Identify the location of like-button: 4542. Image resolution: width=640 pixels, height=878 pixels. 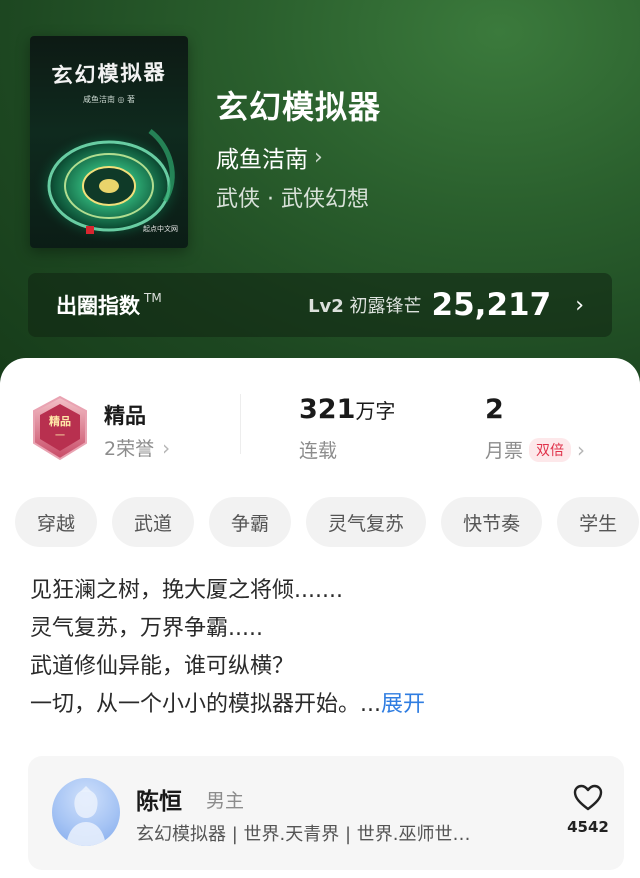
(588, 810).